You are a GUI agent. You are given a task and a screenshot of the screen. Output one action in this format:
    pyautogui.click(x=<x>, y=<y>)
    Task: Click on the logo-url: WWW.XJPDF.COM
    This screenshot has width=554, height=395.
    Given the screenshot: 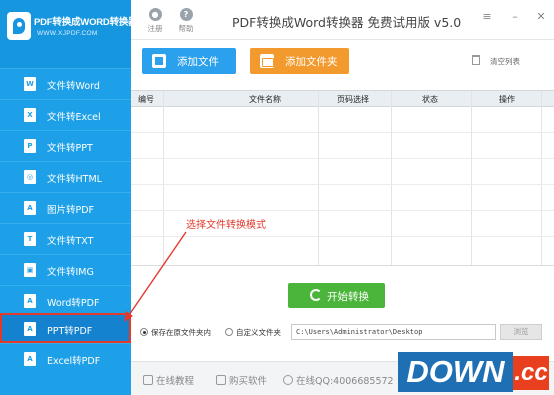 What is the action you would take?
    pyautogui.click(x=67, y=33)
    